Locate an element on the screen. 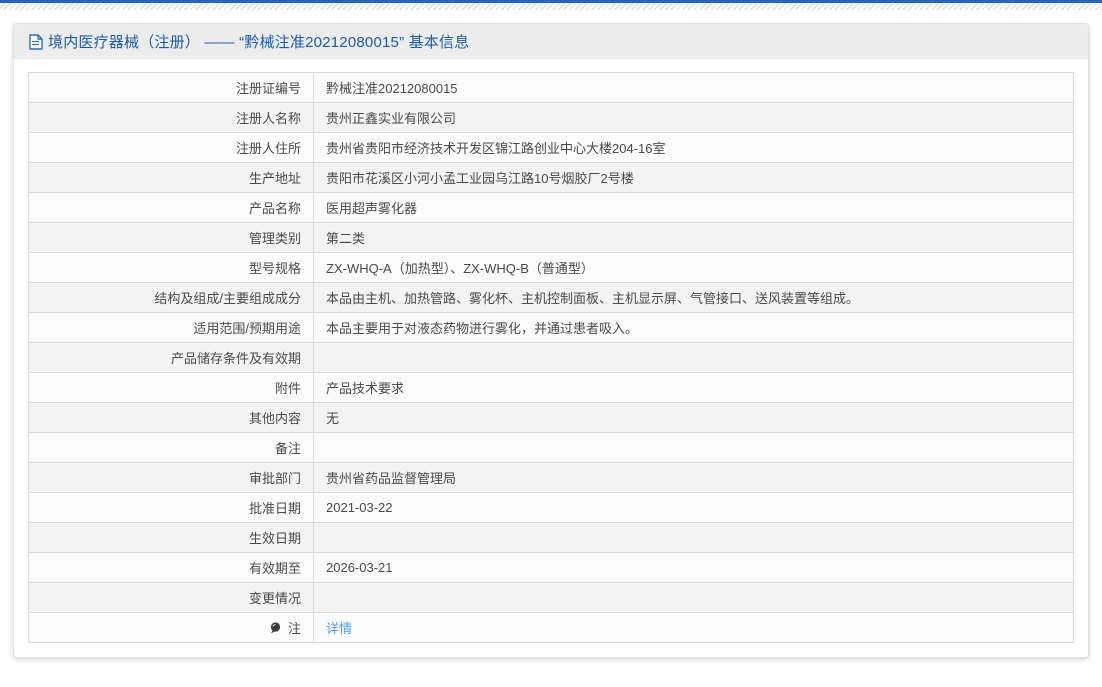 The height and width of the screenshot is (687, 1102). table-row: 产品储存条件及有效期 is located at coordinates (551, 357).